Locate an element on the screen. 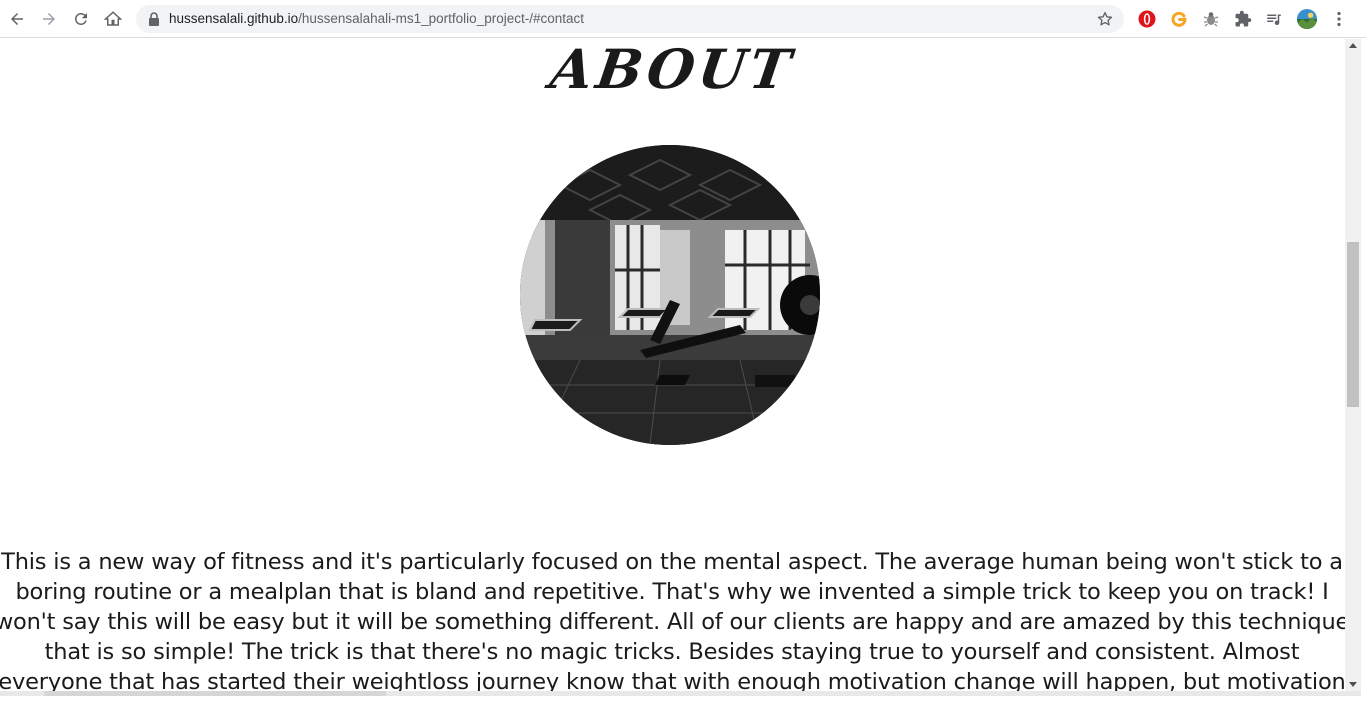 This screenshot has width=1366, height=722. reload-icon is located at coordinates (80, 18).